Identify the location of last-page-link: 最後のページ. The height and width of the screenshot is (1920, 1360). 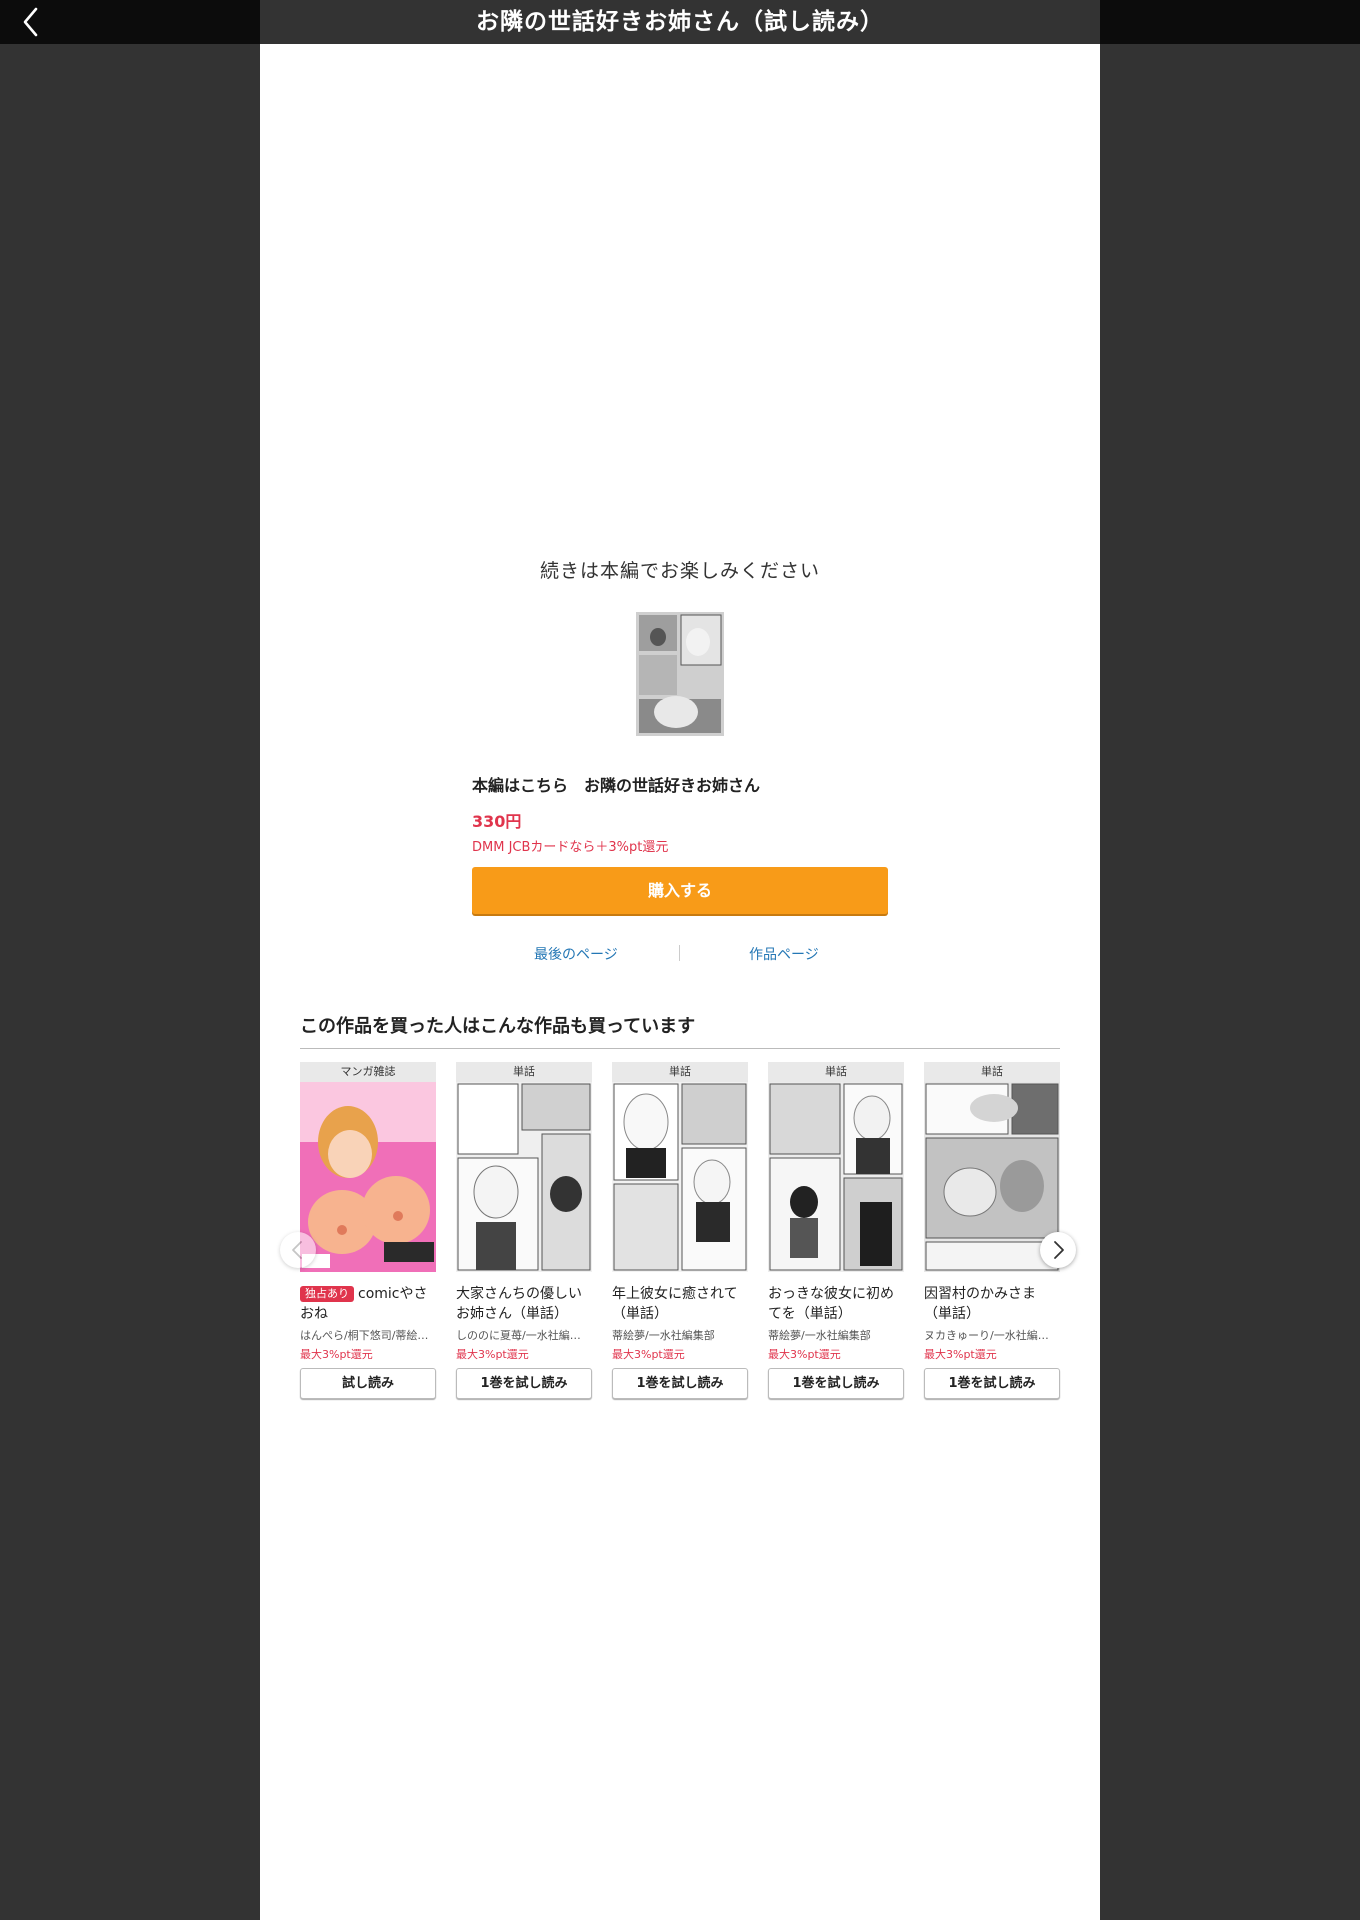
(576, 954).